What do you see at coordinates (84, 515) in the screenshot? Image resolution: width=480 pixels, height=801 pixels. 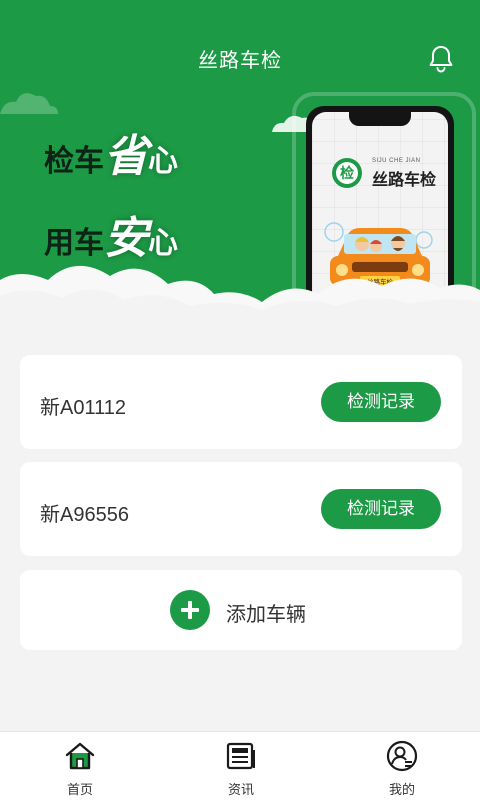 I see `vehicle-plate: 新A96556` at bounding box center [84, 515].